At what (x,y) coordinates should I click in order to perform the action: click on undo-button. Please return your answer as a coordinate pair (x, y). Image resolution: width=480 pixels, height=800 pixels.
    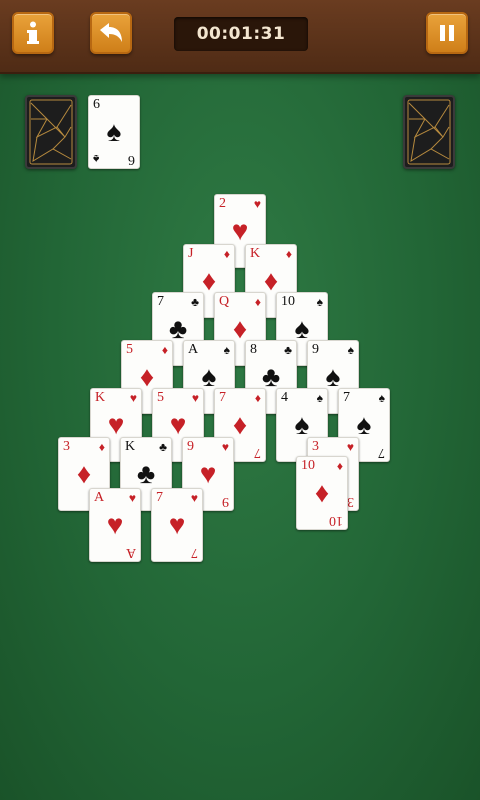
    Looking at the image, I should click on (111, 33).